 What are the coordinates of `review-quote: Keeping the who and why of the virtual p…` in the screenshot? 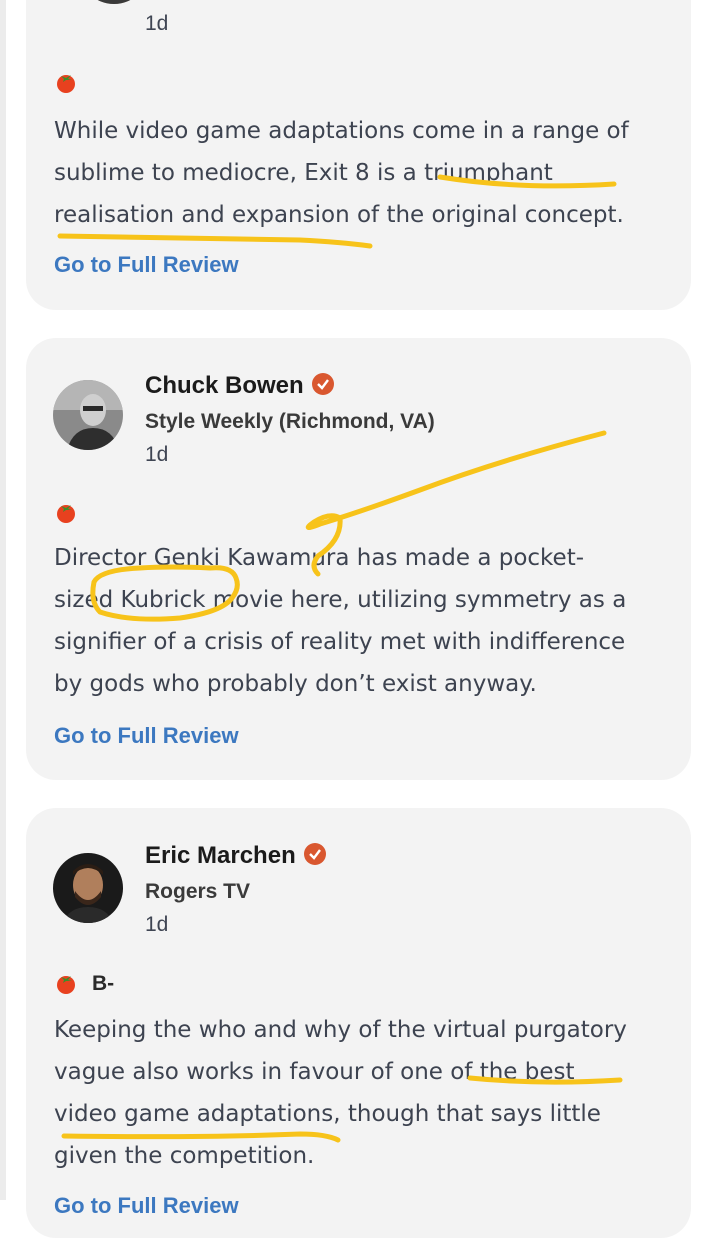 It's located at (340, 1093).